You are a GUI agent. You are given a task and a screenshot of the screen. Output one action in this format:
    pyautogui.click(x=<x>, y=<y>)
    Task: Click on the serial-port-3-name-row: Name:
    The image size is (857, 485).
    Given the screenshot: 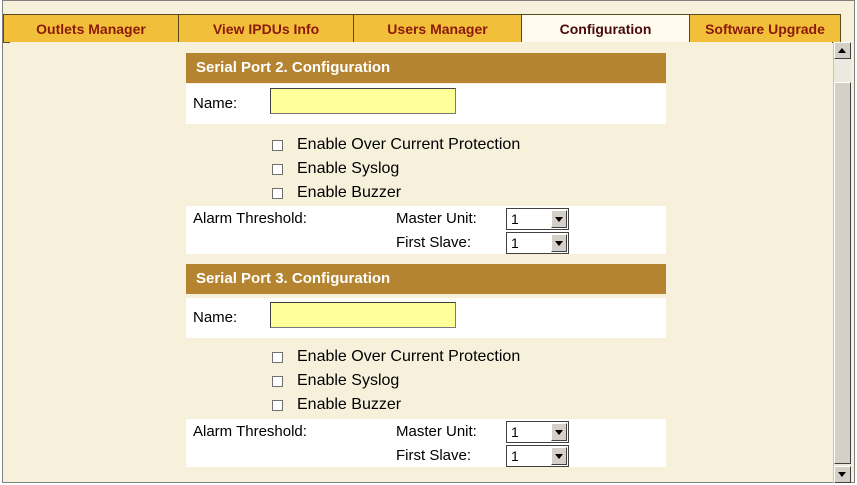 What is the action you would take?
    pyautogui.click(x=426, y=318)
    